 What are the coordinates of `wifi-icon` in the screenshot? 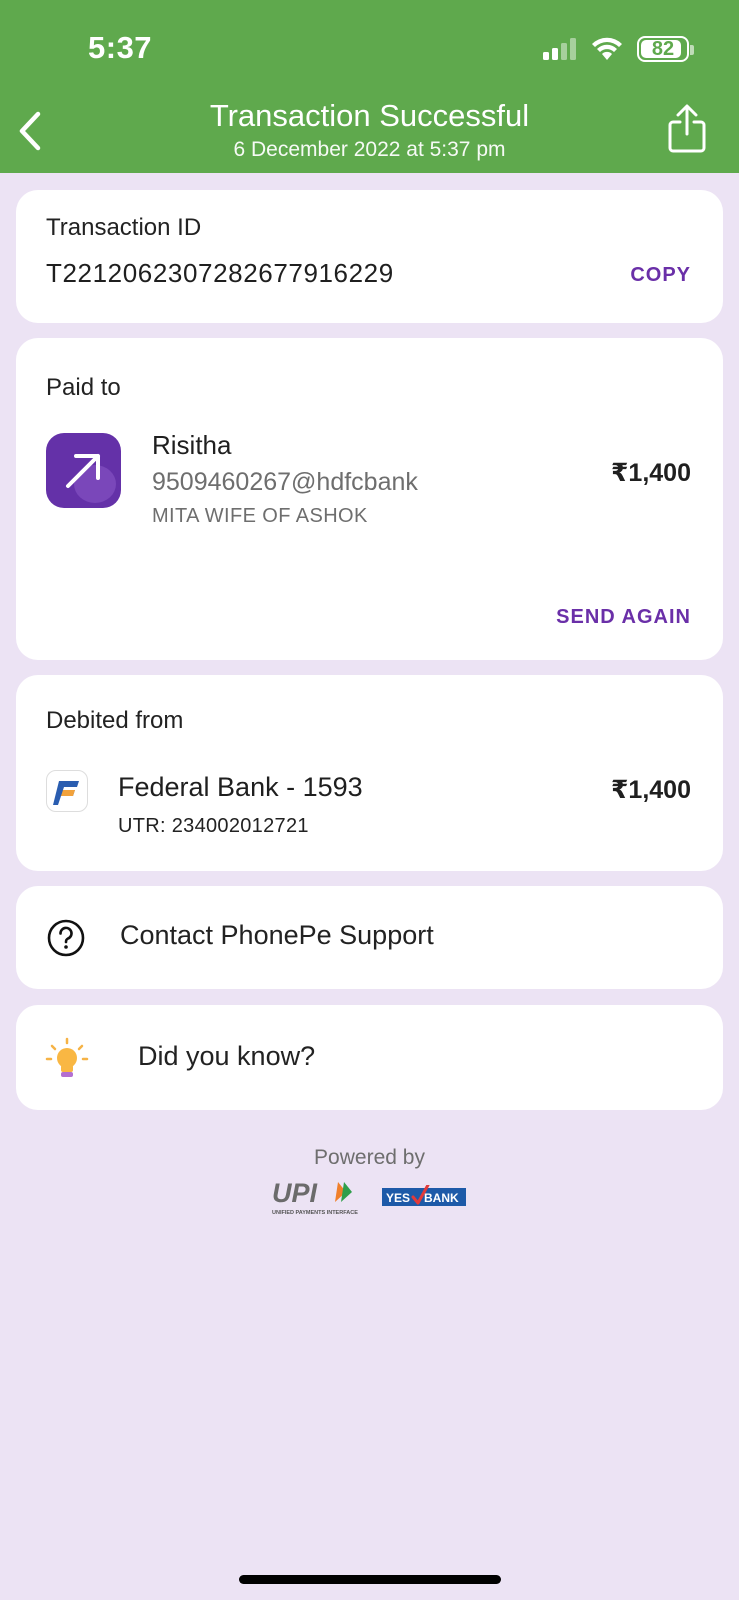 It's located at (607, 48).